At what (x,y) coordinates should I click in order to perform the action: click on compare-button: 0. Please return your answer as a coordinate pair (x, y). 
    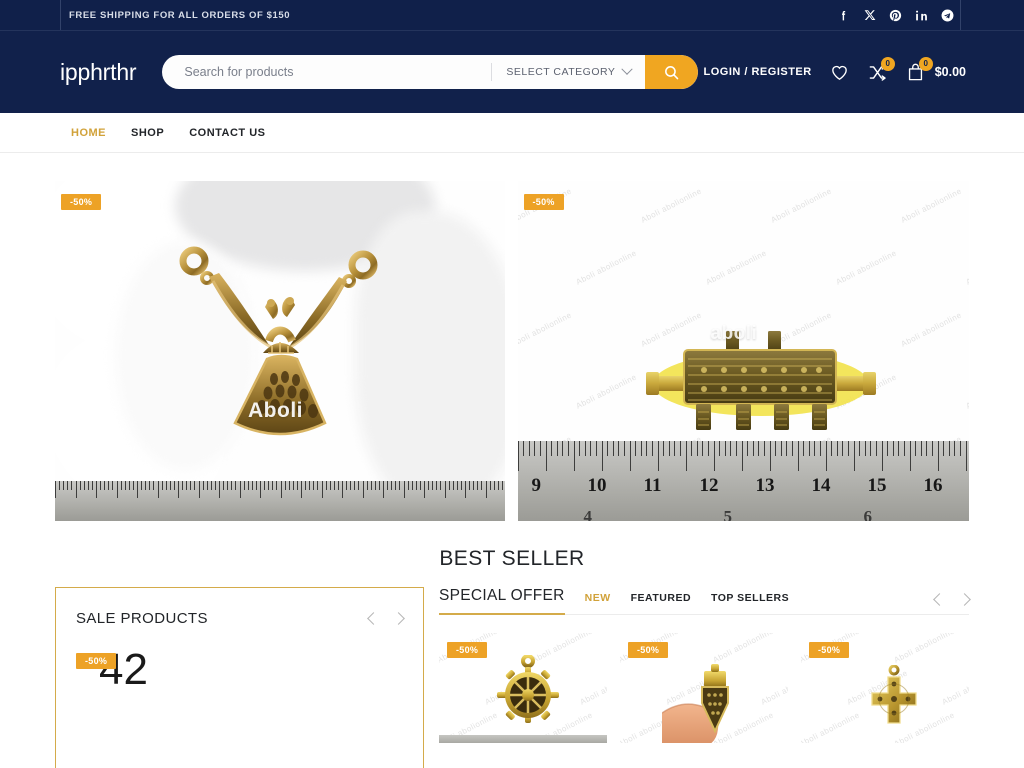
    Looking at the image, I should click on (881, 69).